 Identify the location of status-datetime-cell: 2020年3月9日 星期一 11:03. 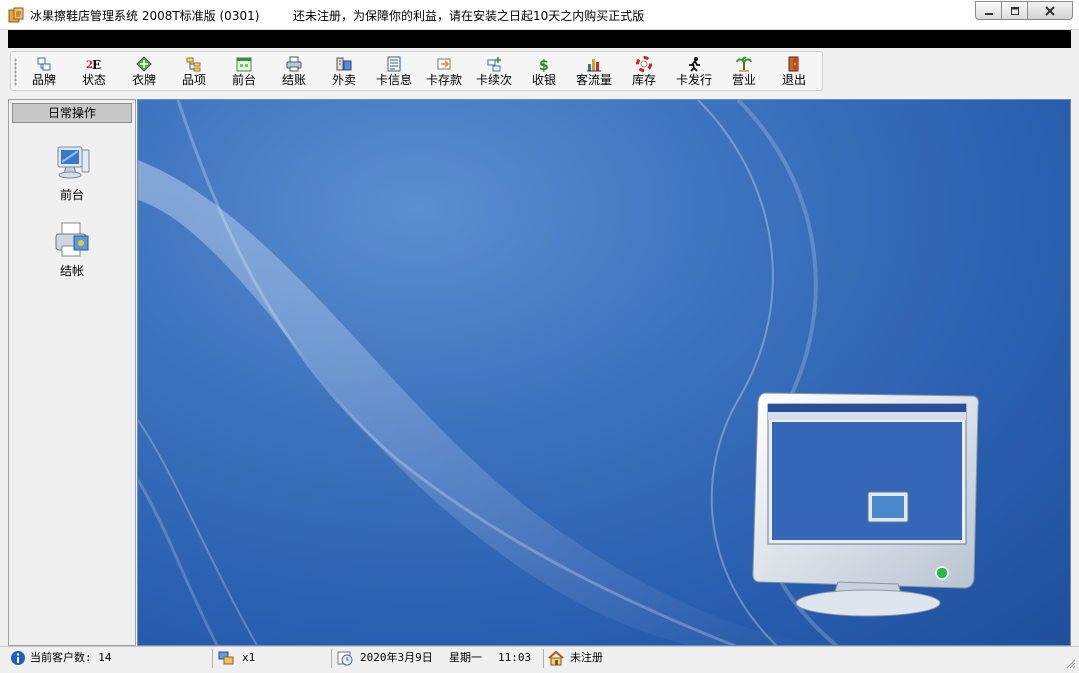
(439, 658).